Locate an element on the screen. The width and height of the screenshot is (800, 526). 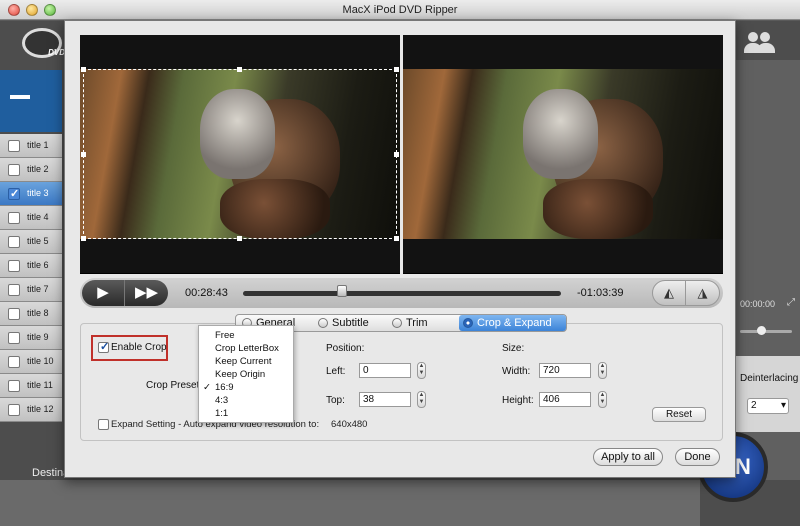
crop-selection-rect is located at coordinates (240, 154).